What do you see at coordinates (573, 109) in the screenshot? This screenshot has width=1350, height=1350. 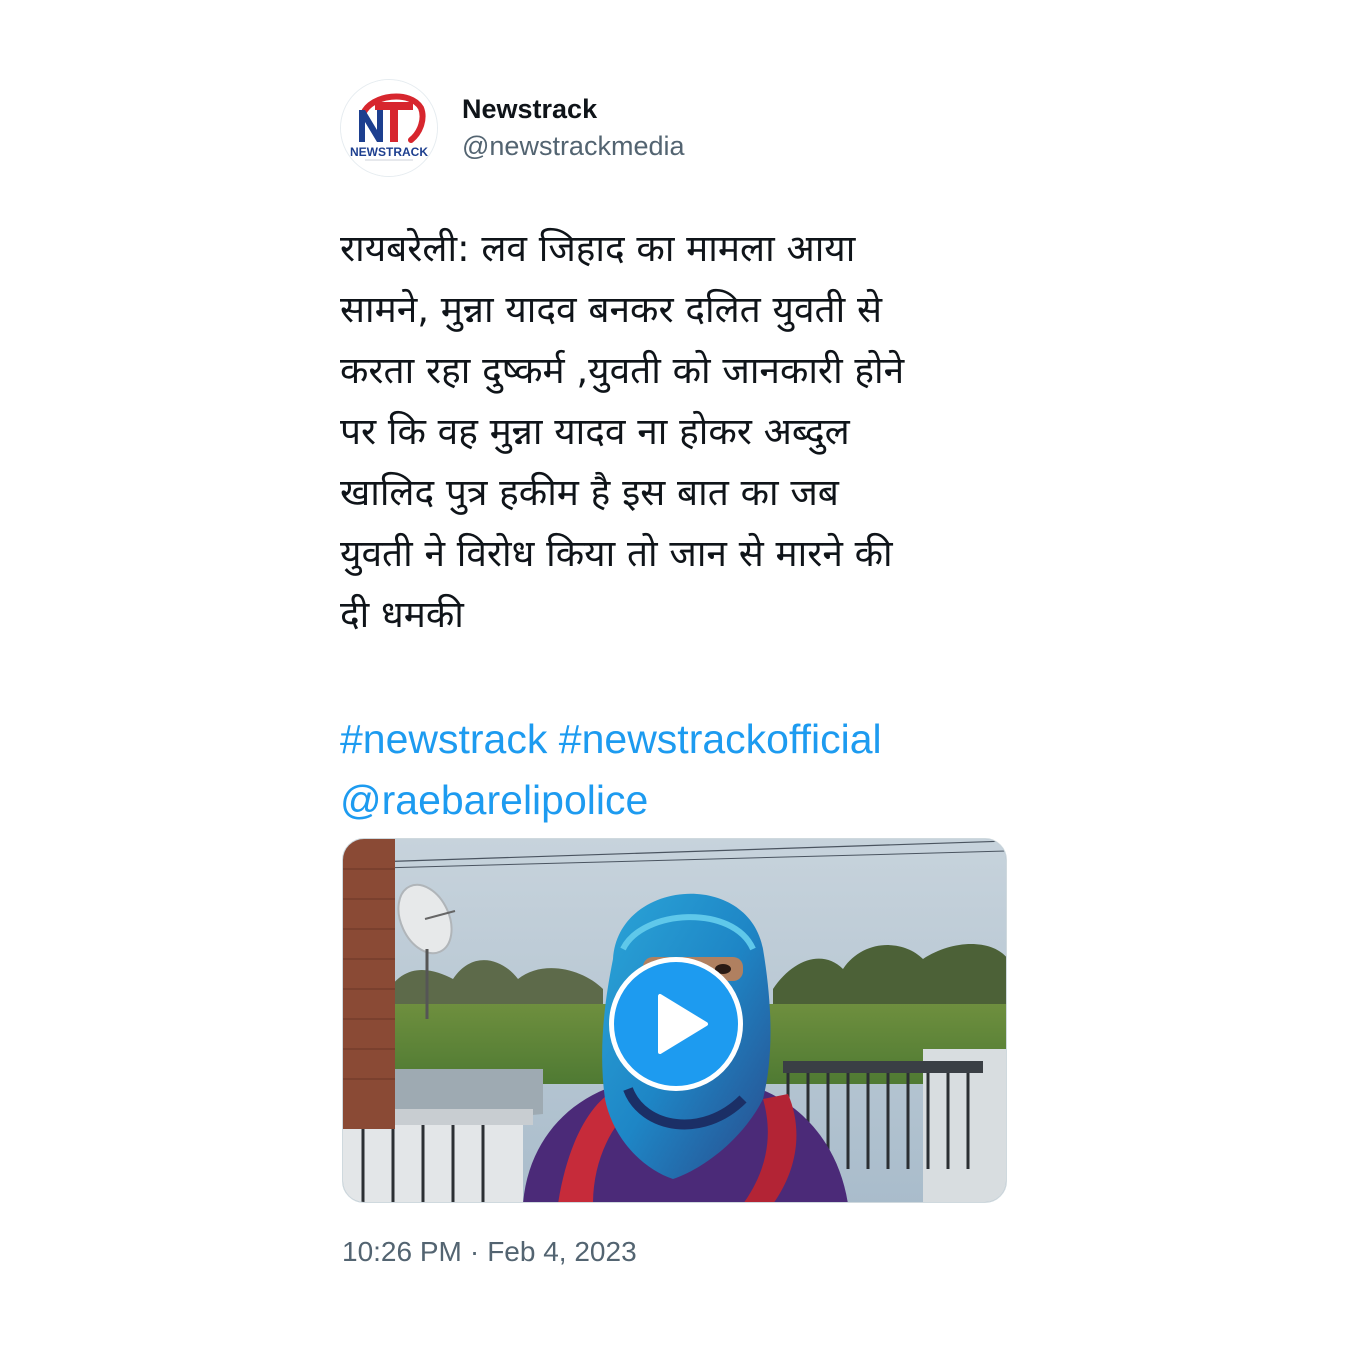 I see `author-display-name: Newstrack` at bounding box center [573, 109].